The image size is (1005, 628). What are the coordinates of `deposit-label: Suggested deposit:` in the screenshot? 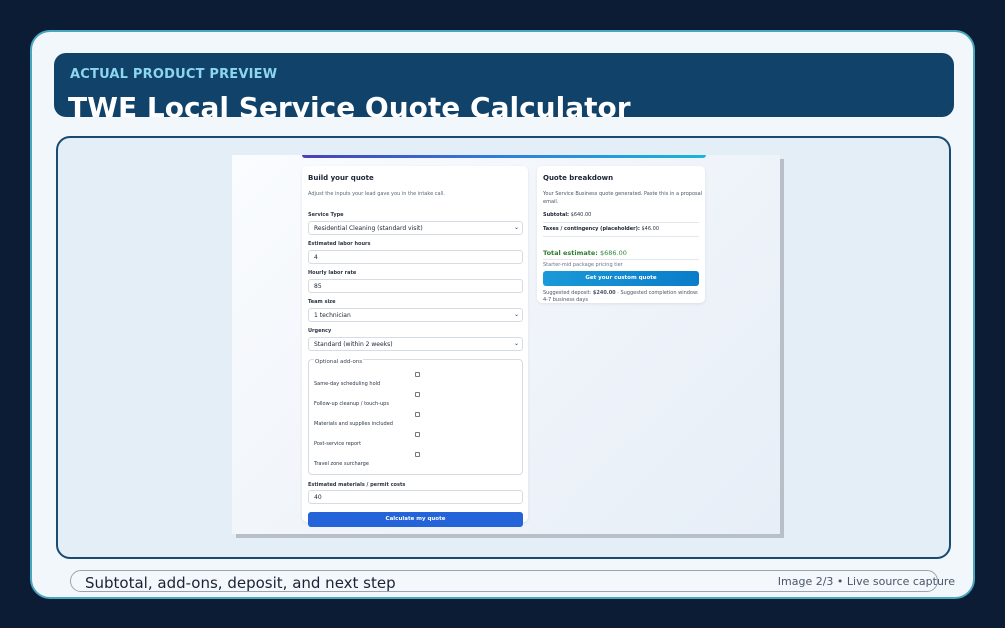 It's located at (567, 293).